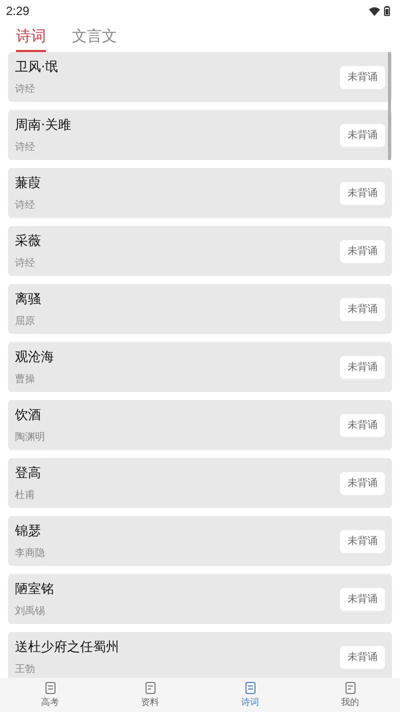  I want to click on poem-card: 采薇 诗经 未背诵, so click(200, 251).